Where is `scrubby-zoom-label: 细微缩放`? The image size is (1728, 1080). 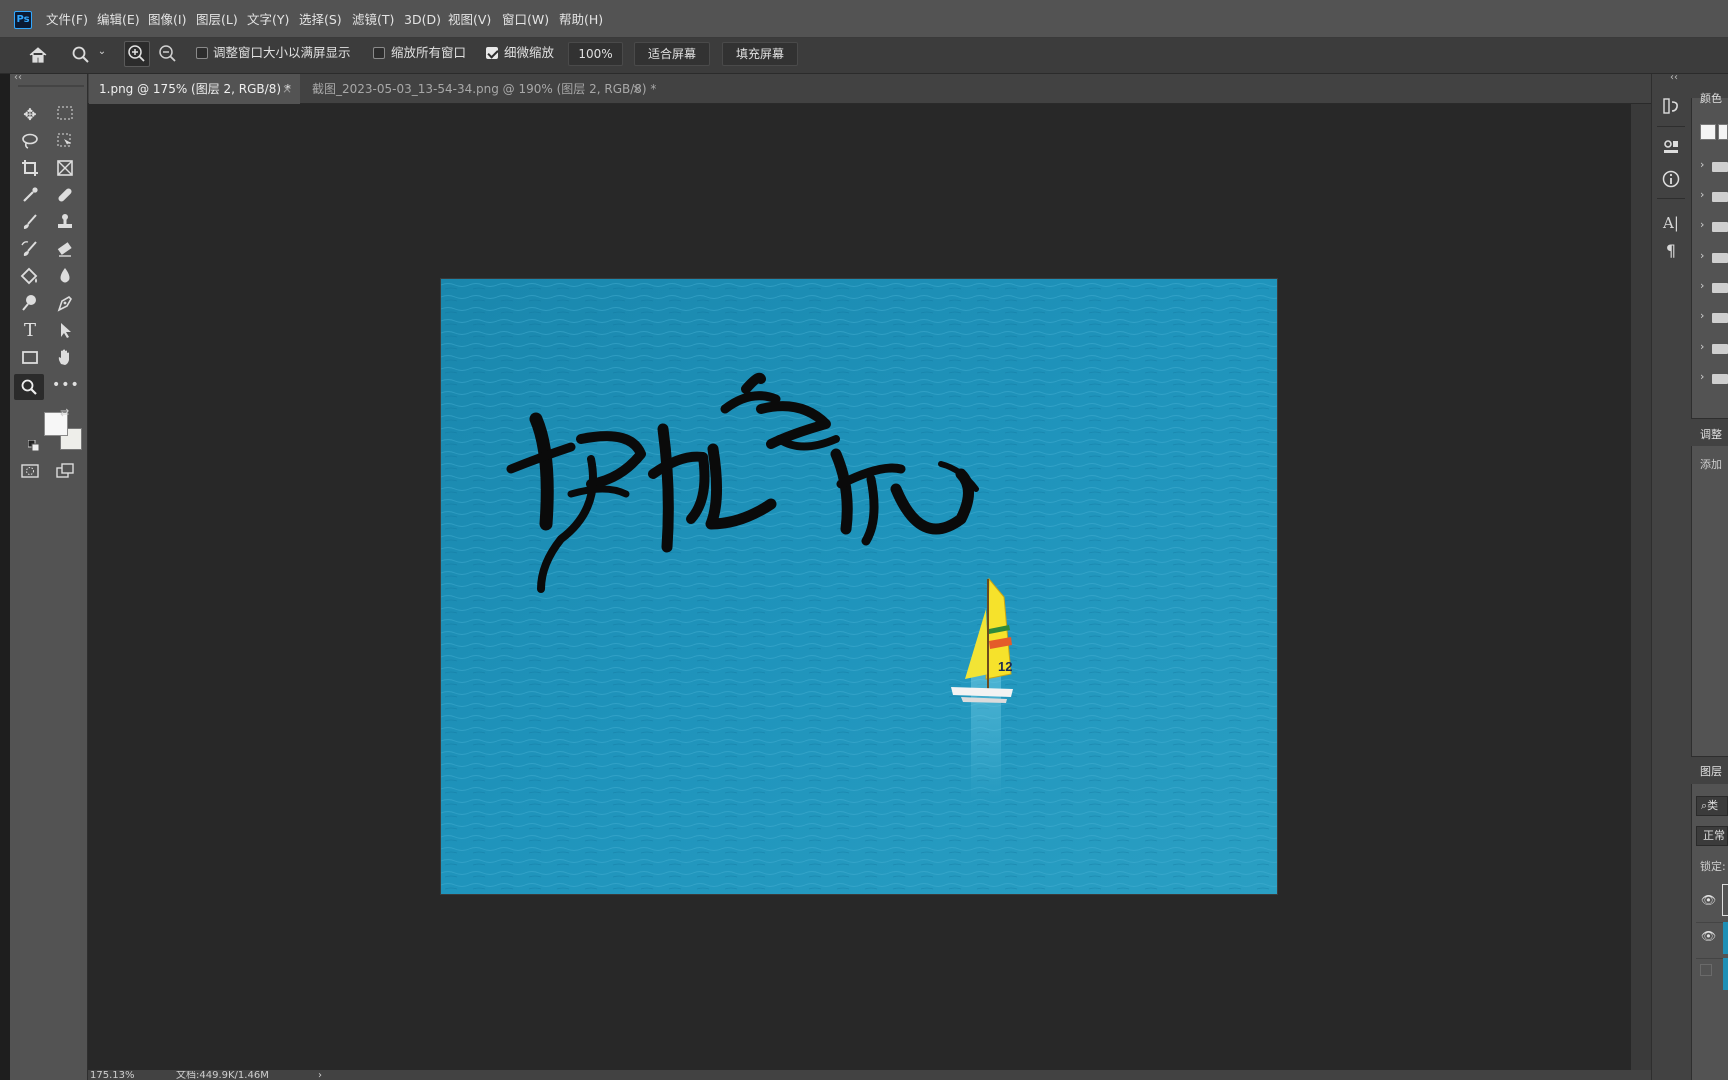
scrubby-zoom-label: 细微缩放 is located at coordinates (529, 52).